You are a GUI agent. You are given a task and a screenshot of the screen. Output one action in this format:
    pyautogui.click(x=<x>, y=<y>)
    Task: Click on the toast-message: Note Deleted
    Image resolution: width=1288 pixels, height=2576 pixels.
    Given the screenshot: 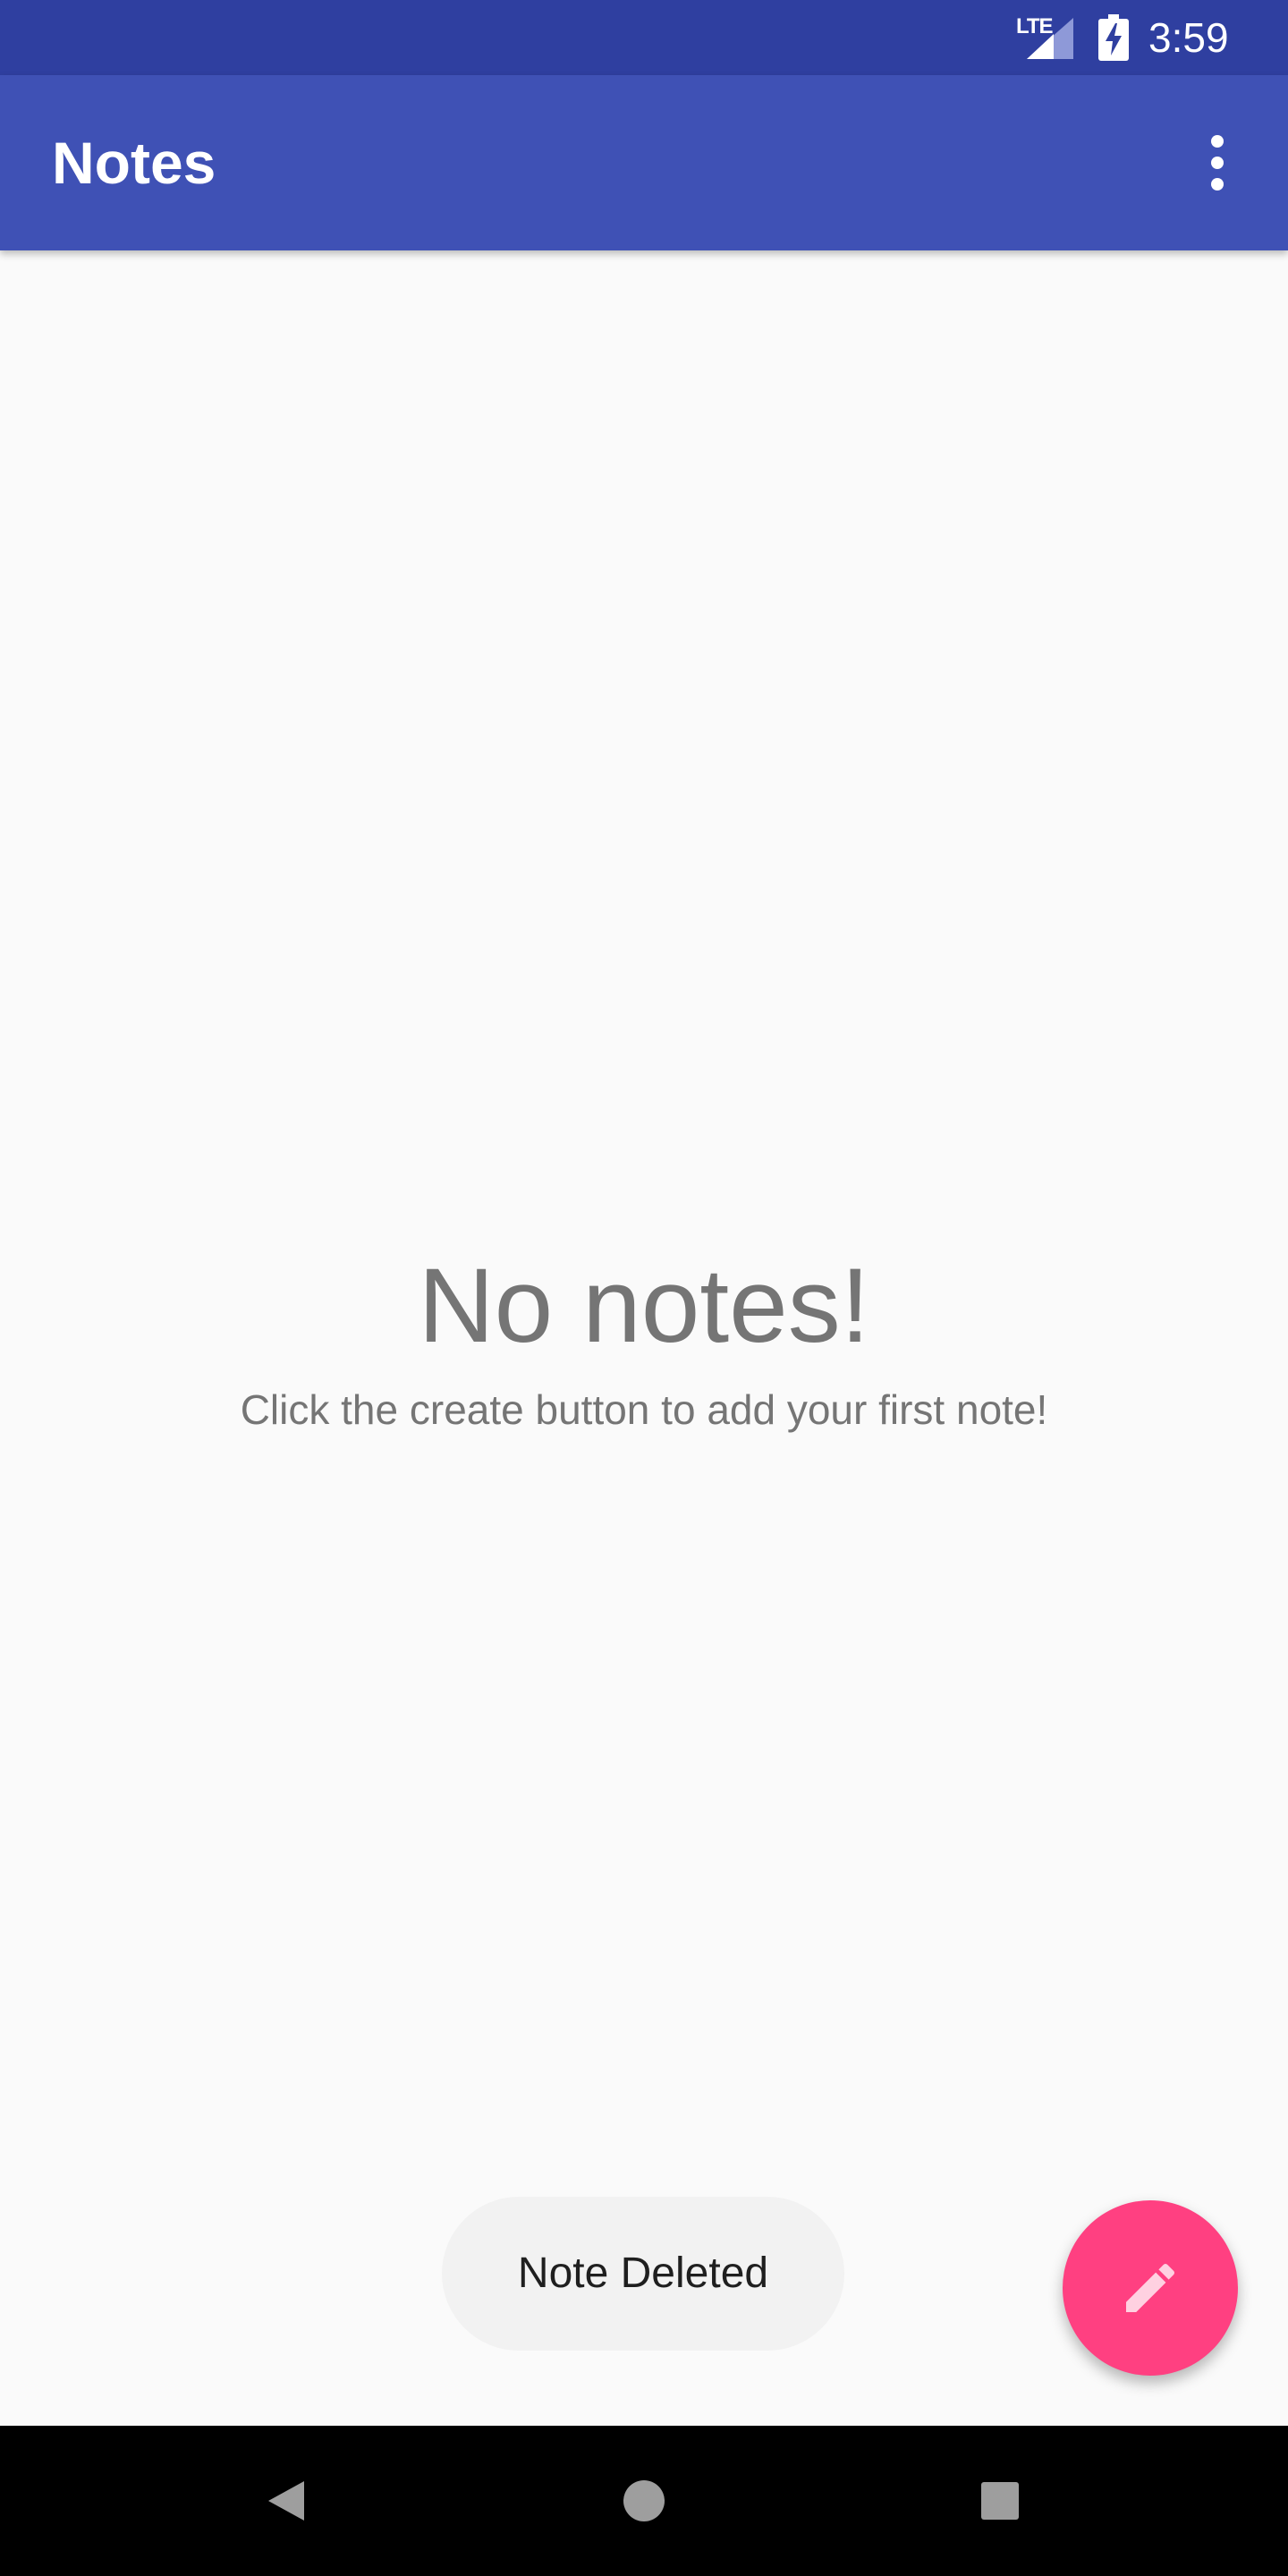 What is the action you would take?
    pyautogui.click(x=643, y=2273)
    